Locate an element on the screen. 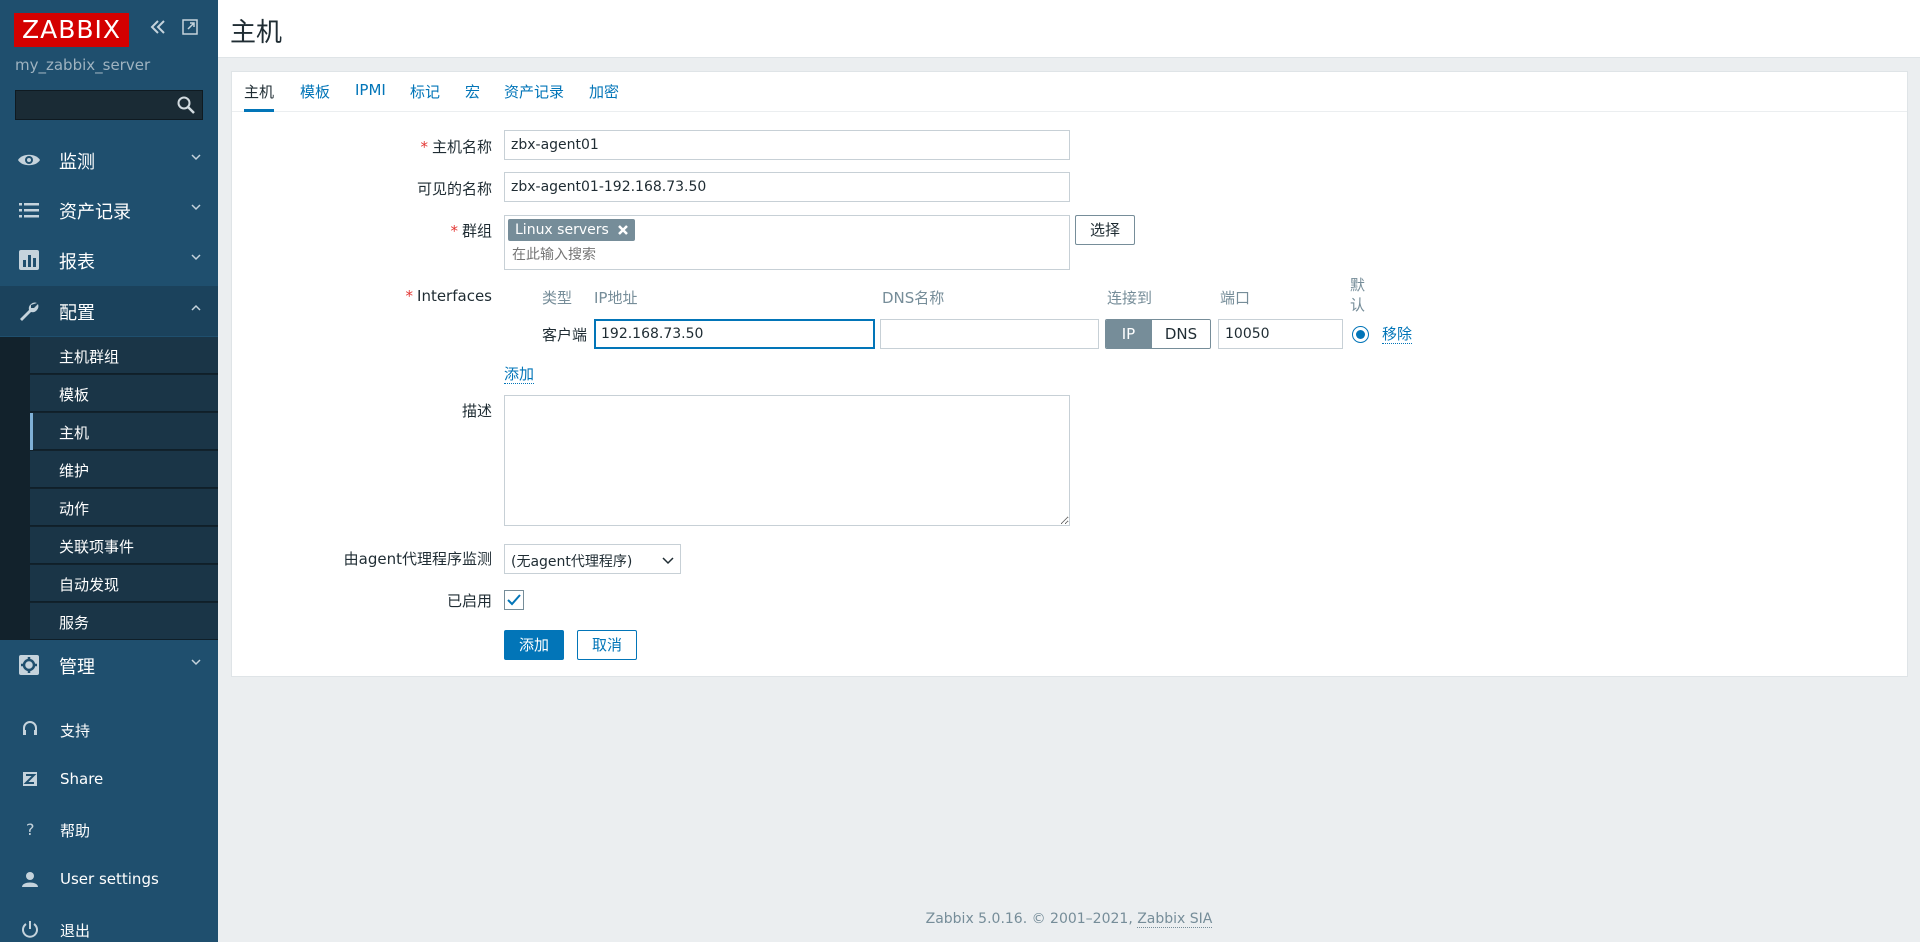 This screenshot has width=1920, height=942. submenu-label: 主机群组 is located at coordinates (89, 357).